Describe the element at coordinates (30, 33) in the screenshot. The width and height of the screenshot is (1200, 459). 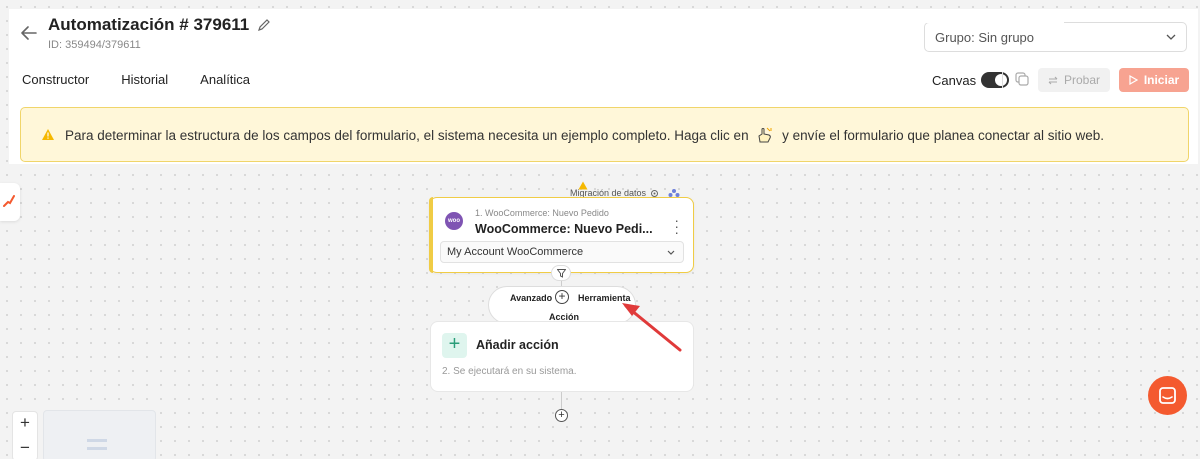
I see `back-arrow-icon` at that location.